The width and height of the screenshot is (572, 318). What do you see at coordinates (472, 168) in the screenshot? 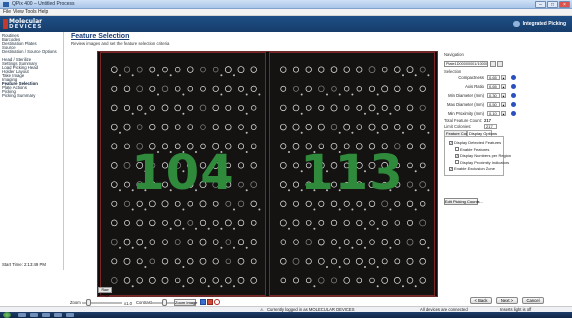
I see `display-option-checkbox: ✓Enable Exclusion Zone` at bounding box center [472, 168].